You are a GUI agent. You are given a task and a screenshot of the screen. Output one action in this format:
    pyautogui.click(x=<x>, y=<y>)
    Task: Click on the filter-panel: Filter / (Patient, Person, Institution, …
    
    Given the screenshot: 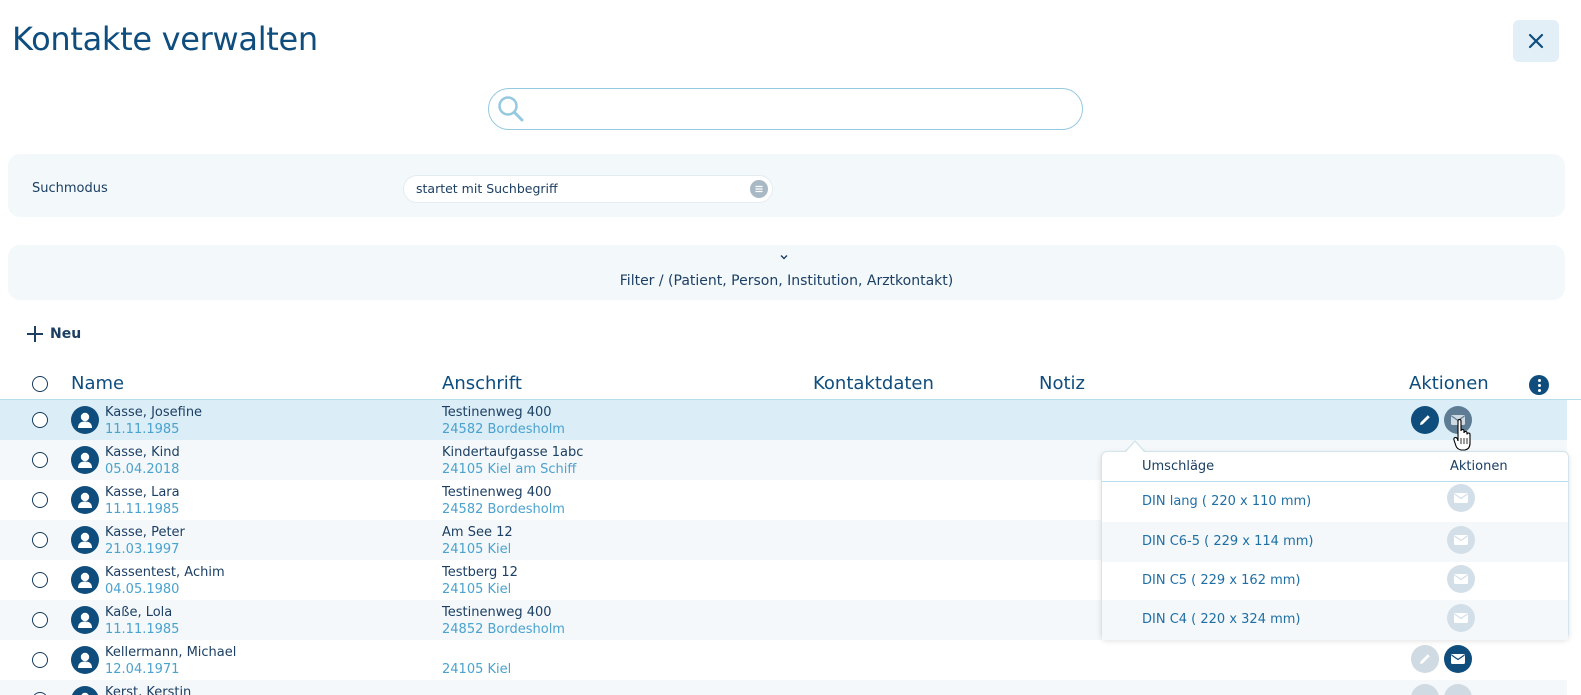 What is the action you would take?
    pyautogui.click(x=786, y=272)
    